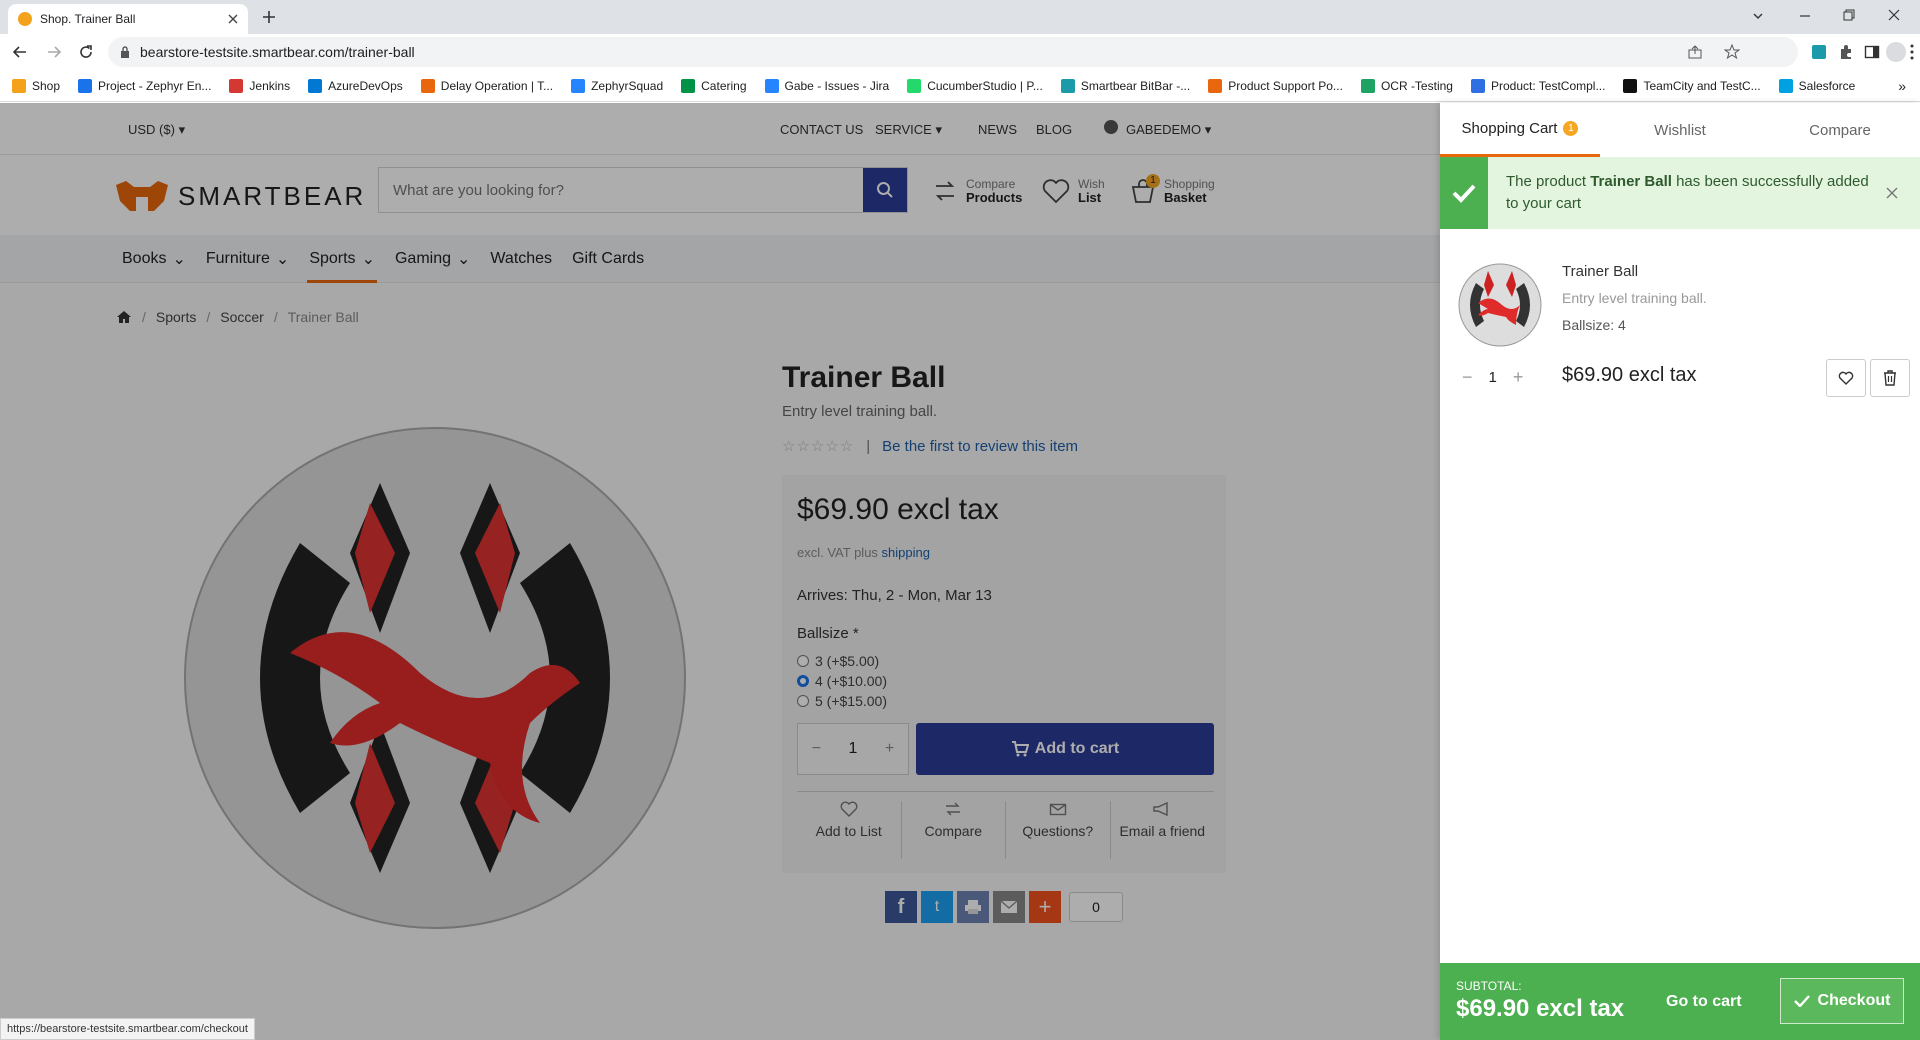 The width and height of the screenshot is (1920, 1040). What do you see at coordinates (1540, 1008) in the screenshot?
I see `subtotal-value: $69.90 excl tax` at bounding box center [1540, 1008].